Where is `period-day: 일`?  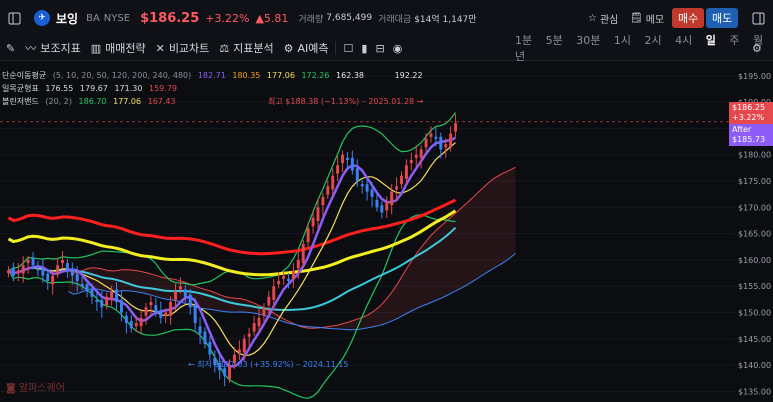 period-day: 일 is located at coordinates (711, 40).